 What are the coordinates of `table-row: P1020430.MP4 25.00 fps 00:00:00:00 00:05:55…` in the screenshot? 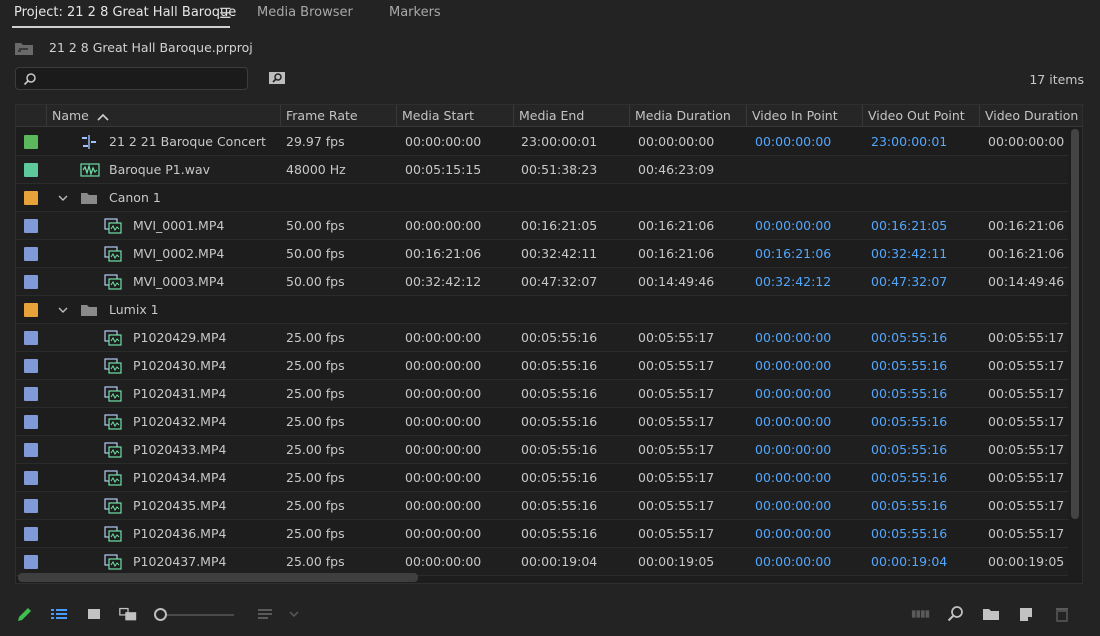 It's located at (542, 366).